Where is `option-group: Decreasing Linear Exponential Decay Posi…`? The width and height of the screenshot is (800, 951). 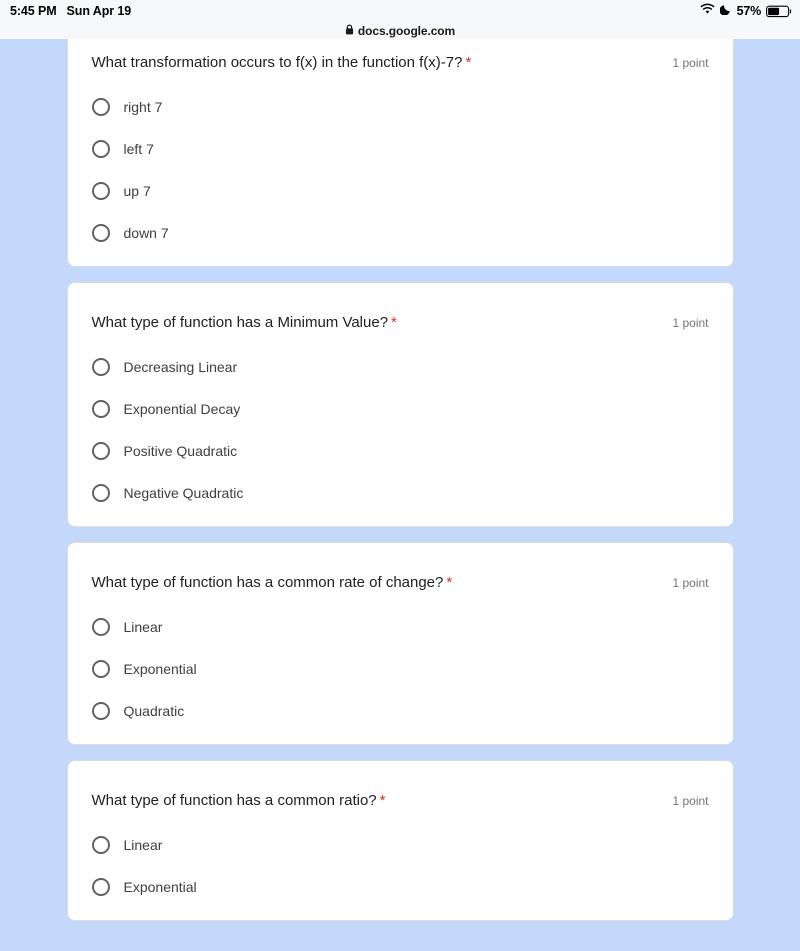 option-group: Decreasing Linear Exponential Decay Posi… is located at coordinates (400, 429).